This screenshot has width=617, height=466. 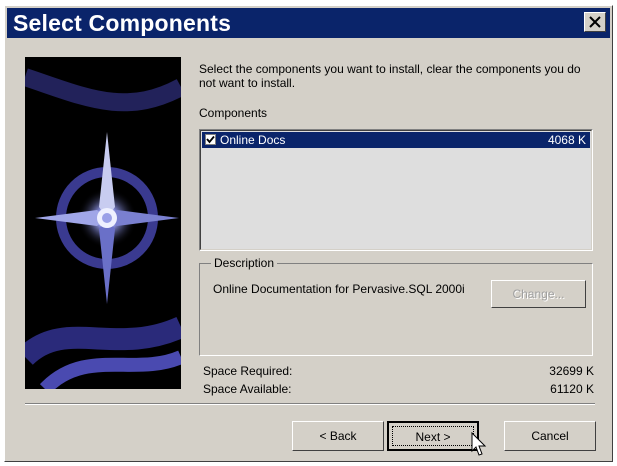 I want to click on back-button: < Back, so click(x=338, y=436).